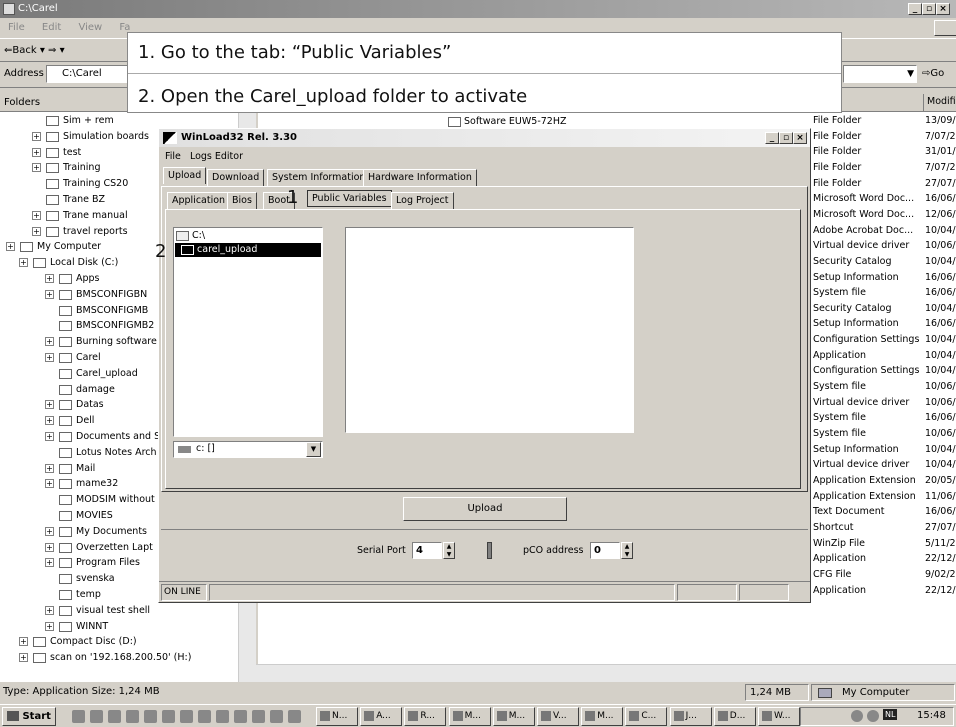 This screenshot has width=956, height=727. What do you see at coordinates (242, 200) in the screenshot?
I see `tab-bios: Bios` at bounding box center [242, 200].